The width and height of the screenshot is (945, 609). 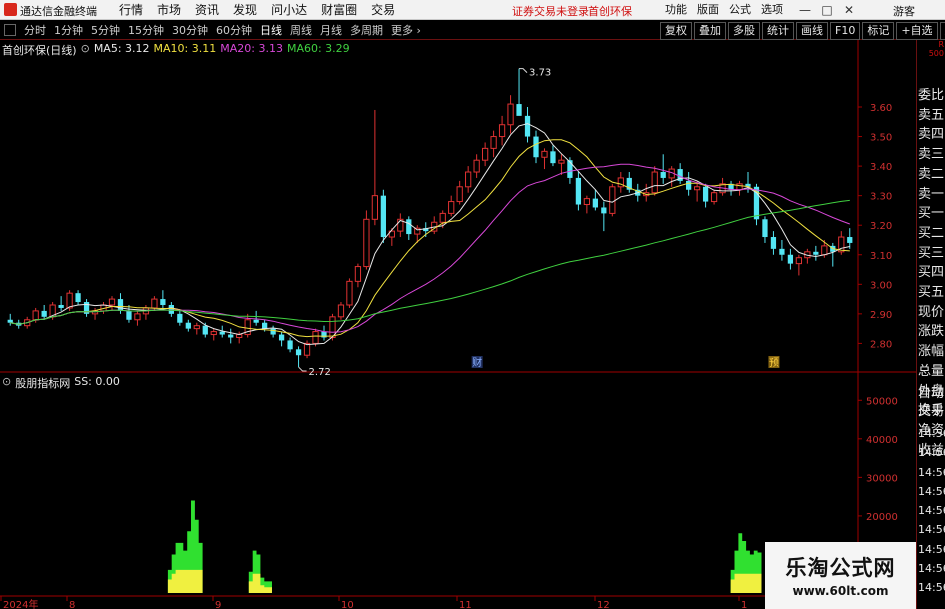 What do you see at coordinates (931, 403) in the screenshot?
I see `auto-trade-label: 自动 交易` at bounding box center [931, 403].